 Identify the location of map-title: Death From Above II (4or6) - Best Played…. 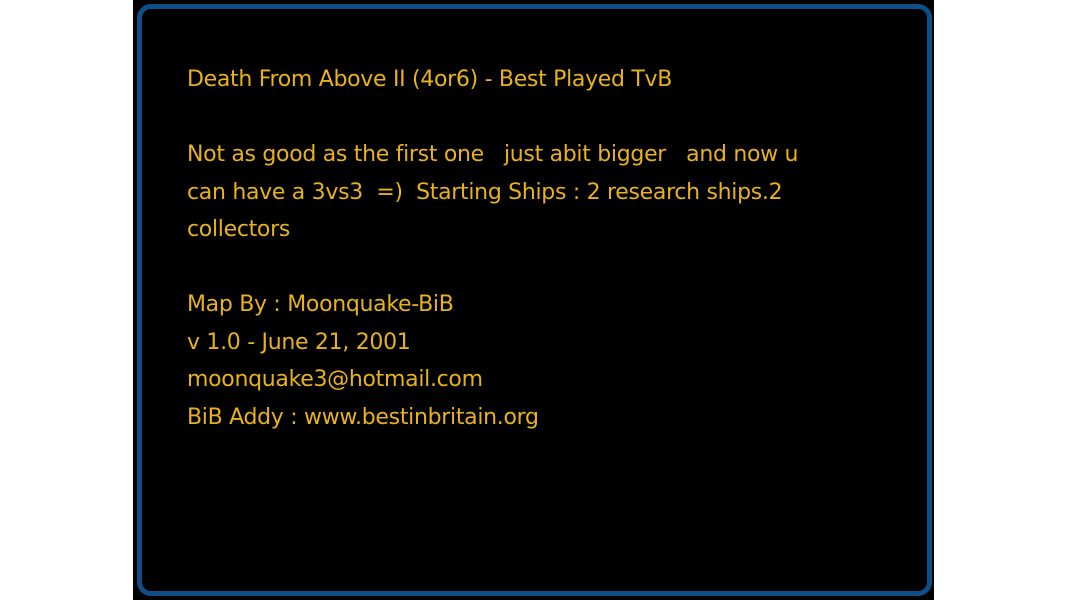
(430, 79).